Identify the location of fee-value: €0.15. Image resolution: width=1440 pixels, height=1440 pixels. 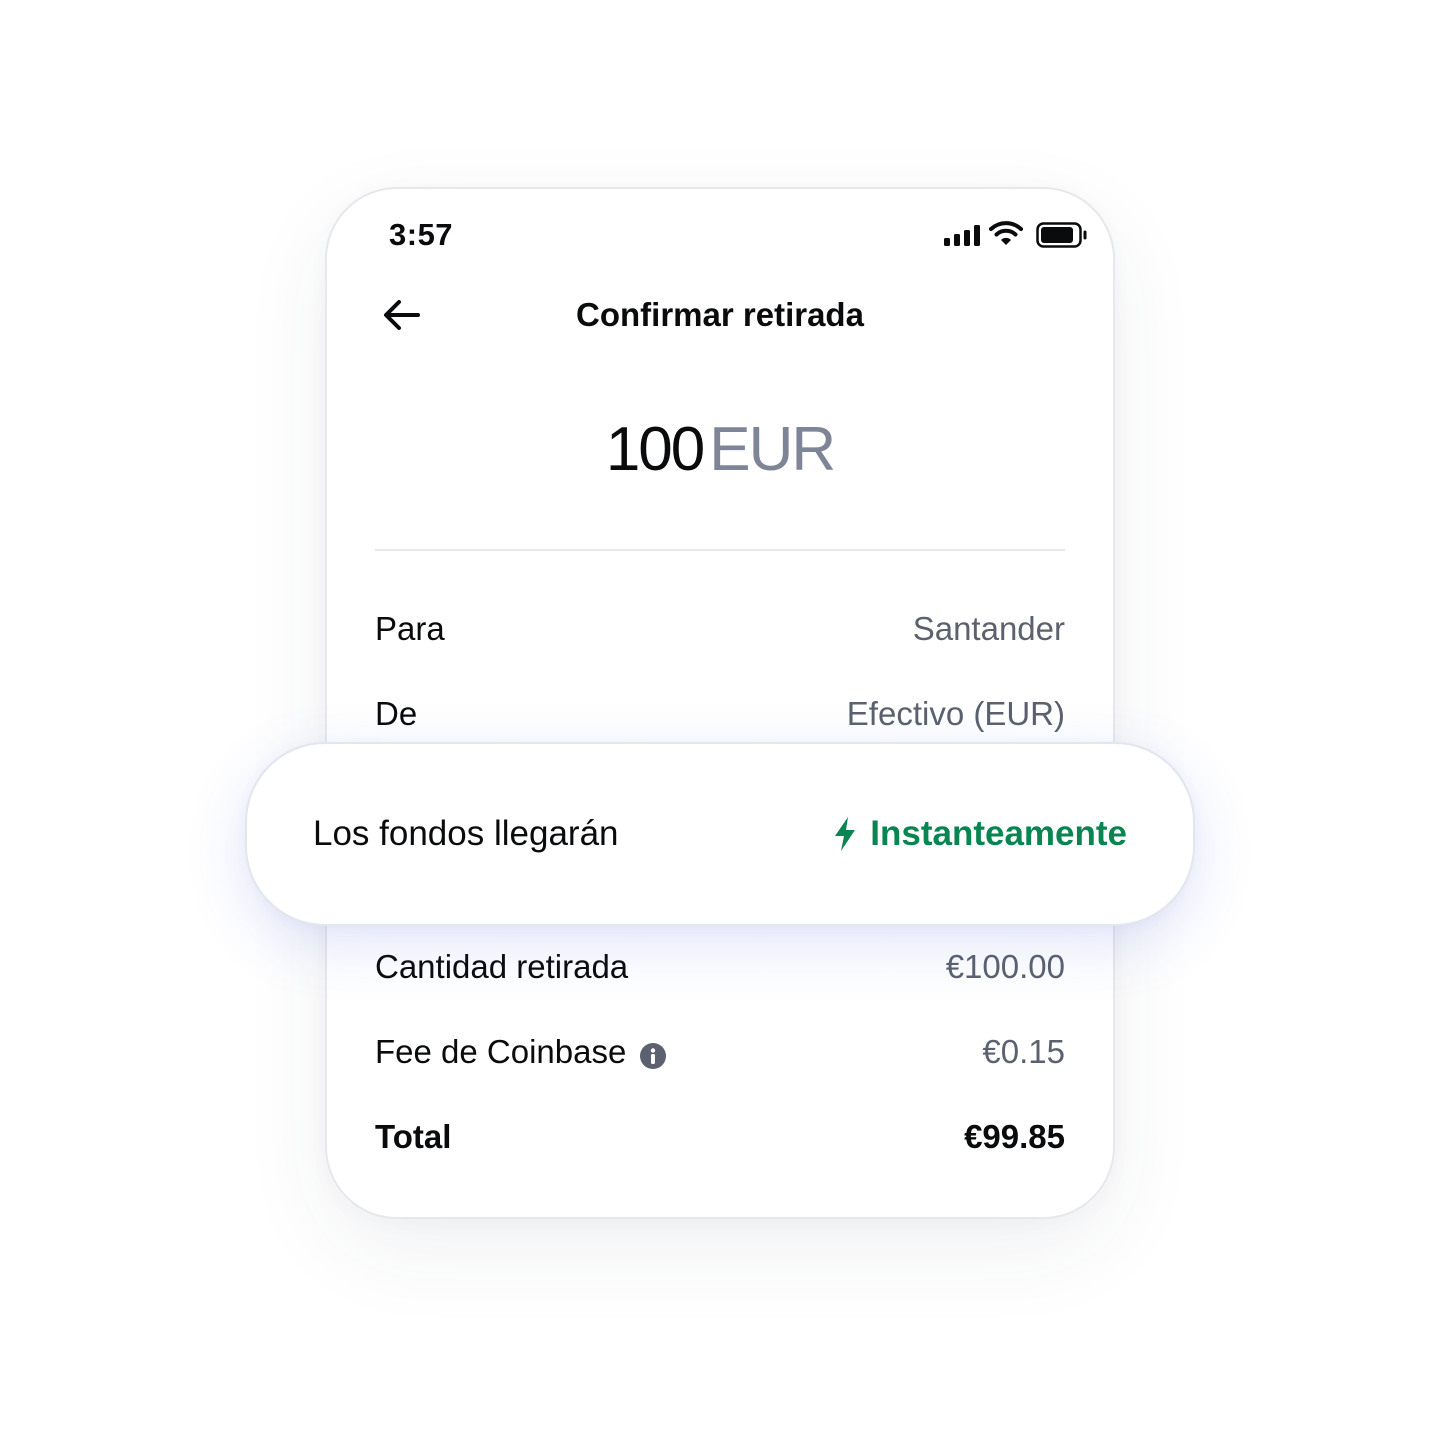
(1023, 1051).